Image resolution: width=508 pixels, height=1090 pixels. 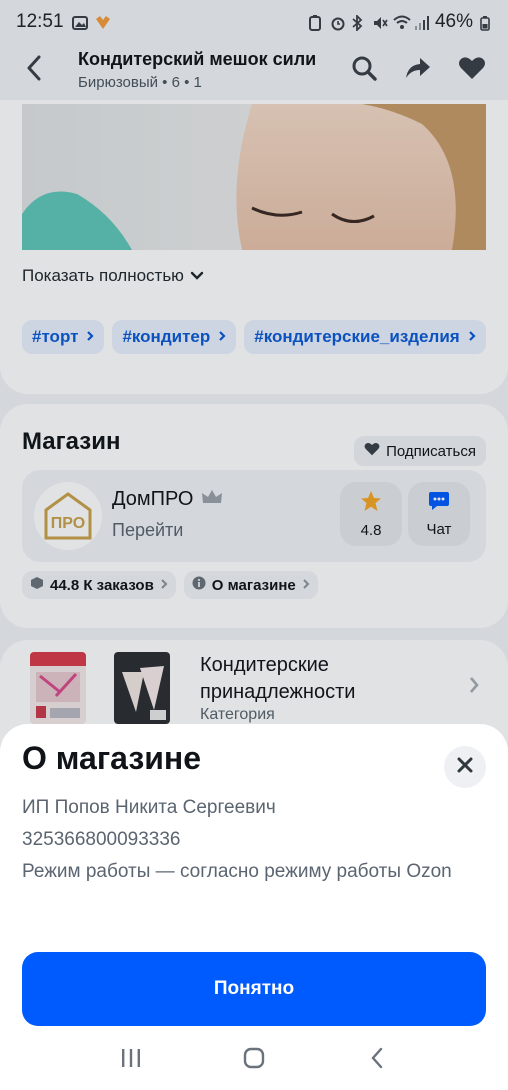 I want to click on home-icon, so click(x=254, y=1060).